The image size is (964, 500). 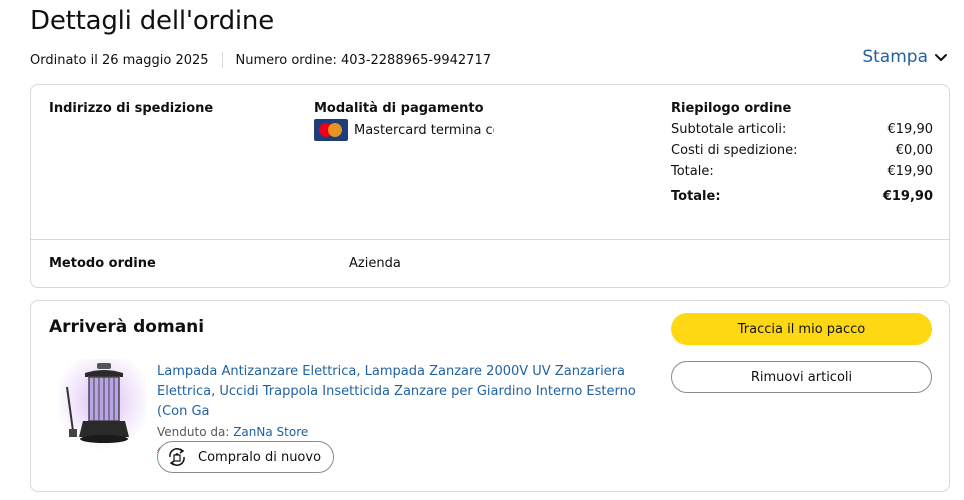 What do you see at coordinates (941, 57) in the screenshot?
I see `chevron-down-icon` at bounding box center [941, 57].